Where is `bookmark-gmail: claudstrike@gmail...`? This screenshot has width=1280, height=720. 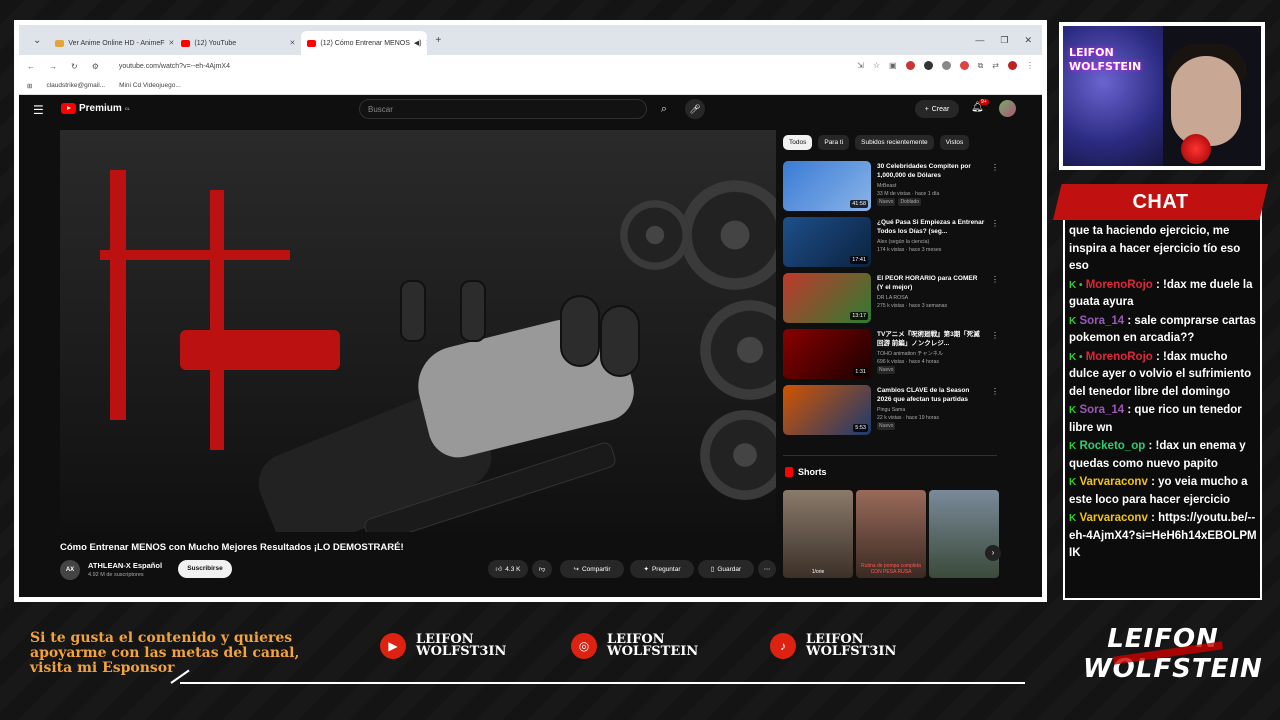
bookmark-gmail: claudstrike@gmail... is located at coordinates (75, 85).